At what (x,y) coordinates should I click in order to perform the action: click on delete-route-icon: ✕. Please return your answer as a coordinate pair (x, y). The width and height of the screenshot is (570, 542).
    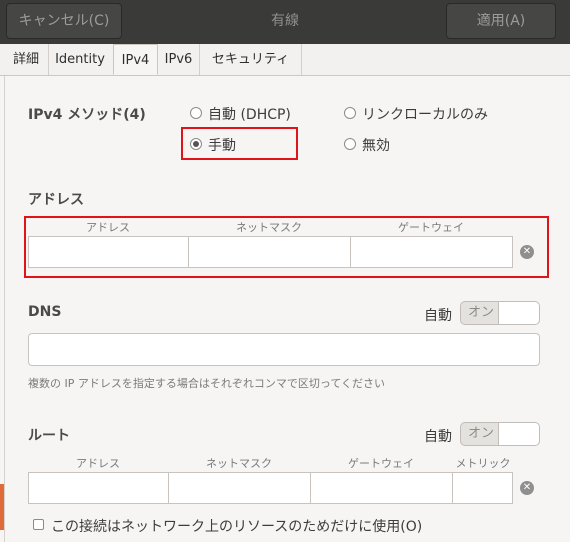
    Looking at the image, I should click on (527, 488).